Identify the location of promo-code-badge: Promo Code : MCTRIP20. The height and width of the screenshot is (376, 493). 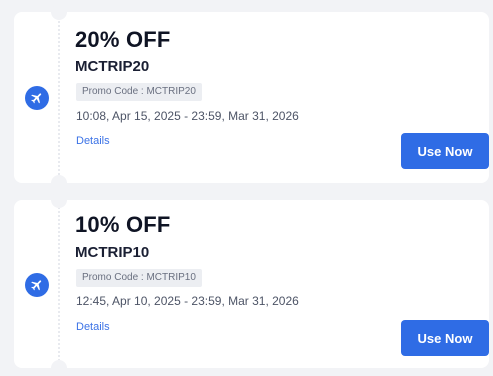
(139, 92).